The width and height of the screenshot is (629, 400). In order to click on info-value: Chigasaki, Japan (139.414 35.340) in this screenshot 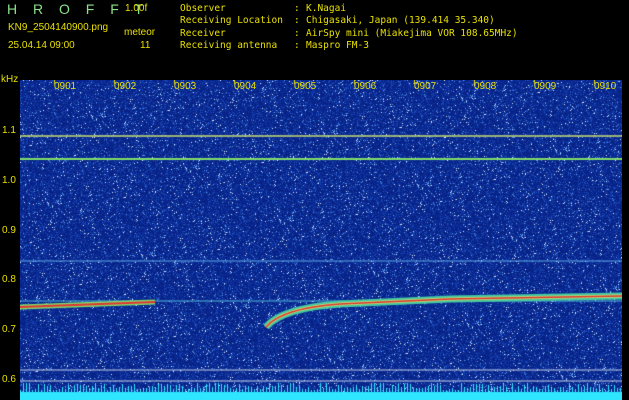, I will do `click(400, 21)`.